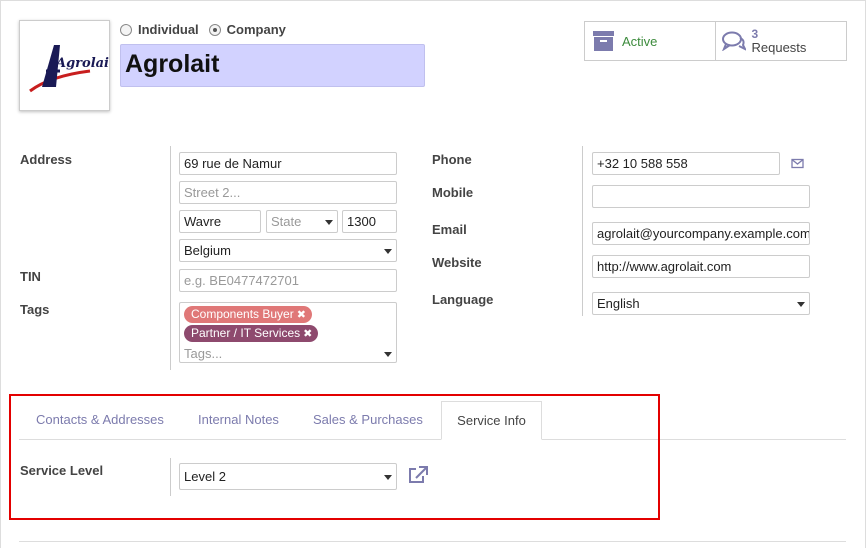 This screenshot has width=867, height=548. Describe the element at coordinates (288, 280) in the screenshot. I see `tin-input: e.g. BE0477472701` at that location.